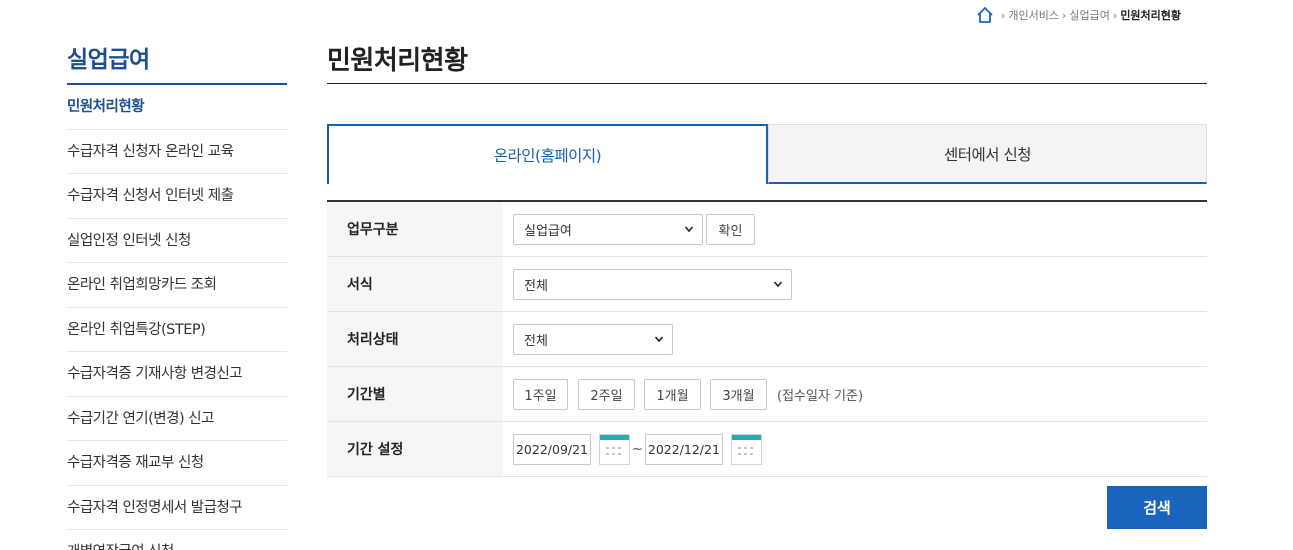 This screenshot has height=550, width=1293. I want to click on period-1week-button: 1주일, so click(540, 394).